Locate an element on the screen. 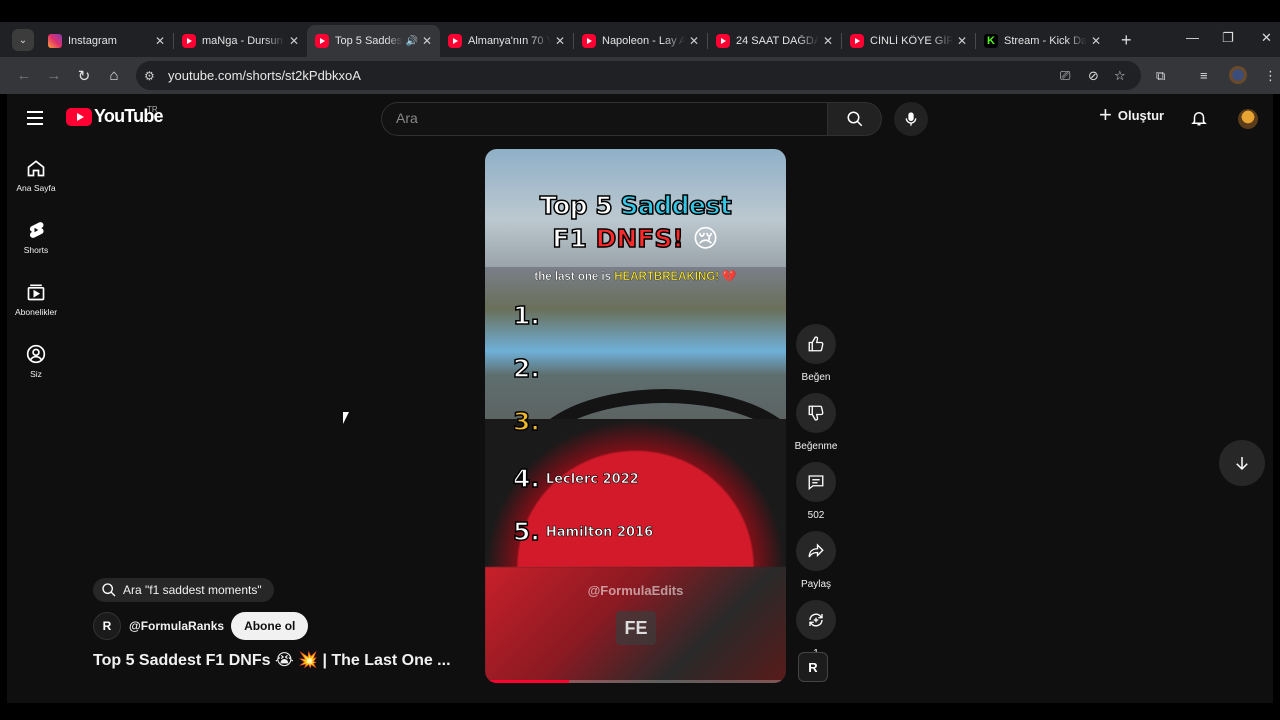  video-progress-bar is located at coordinates (635, 681).